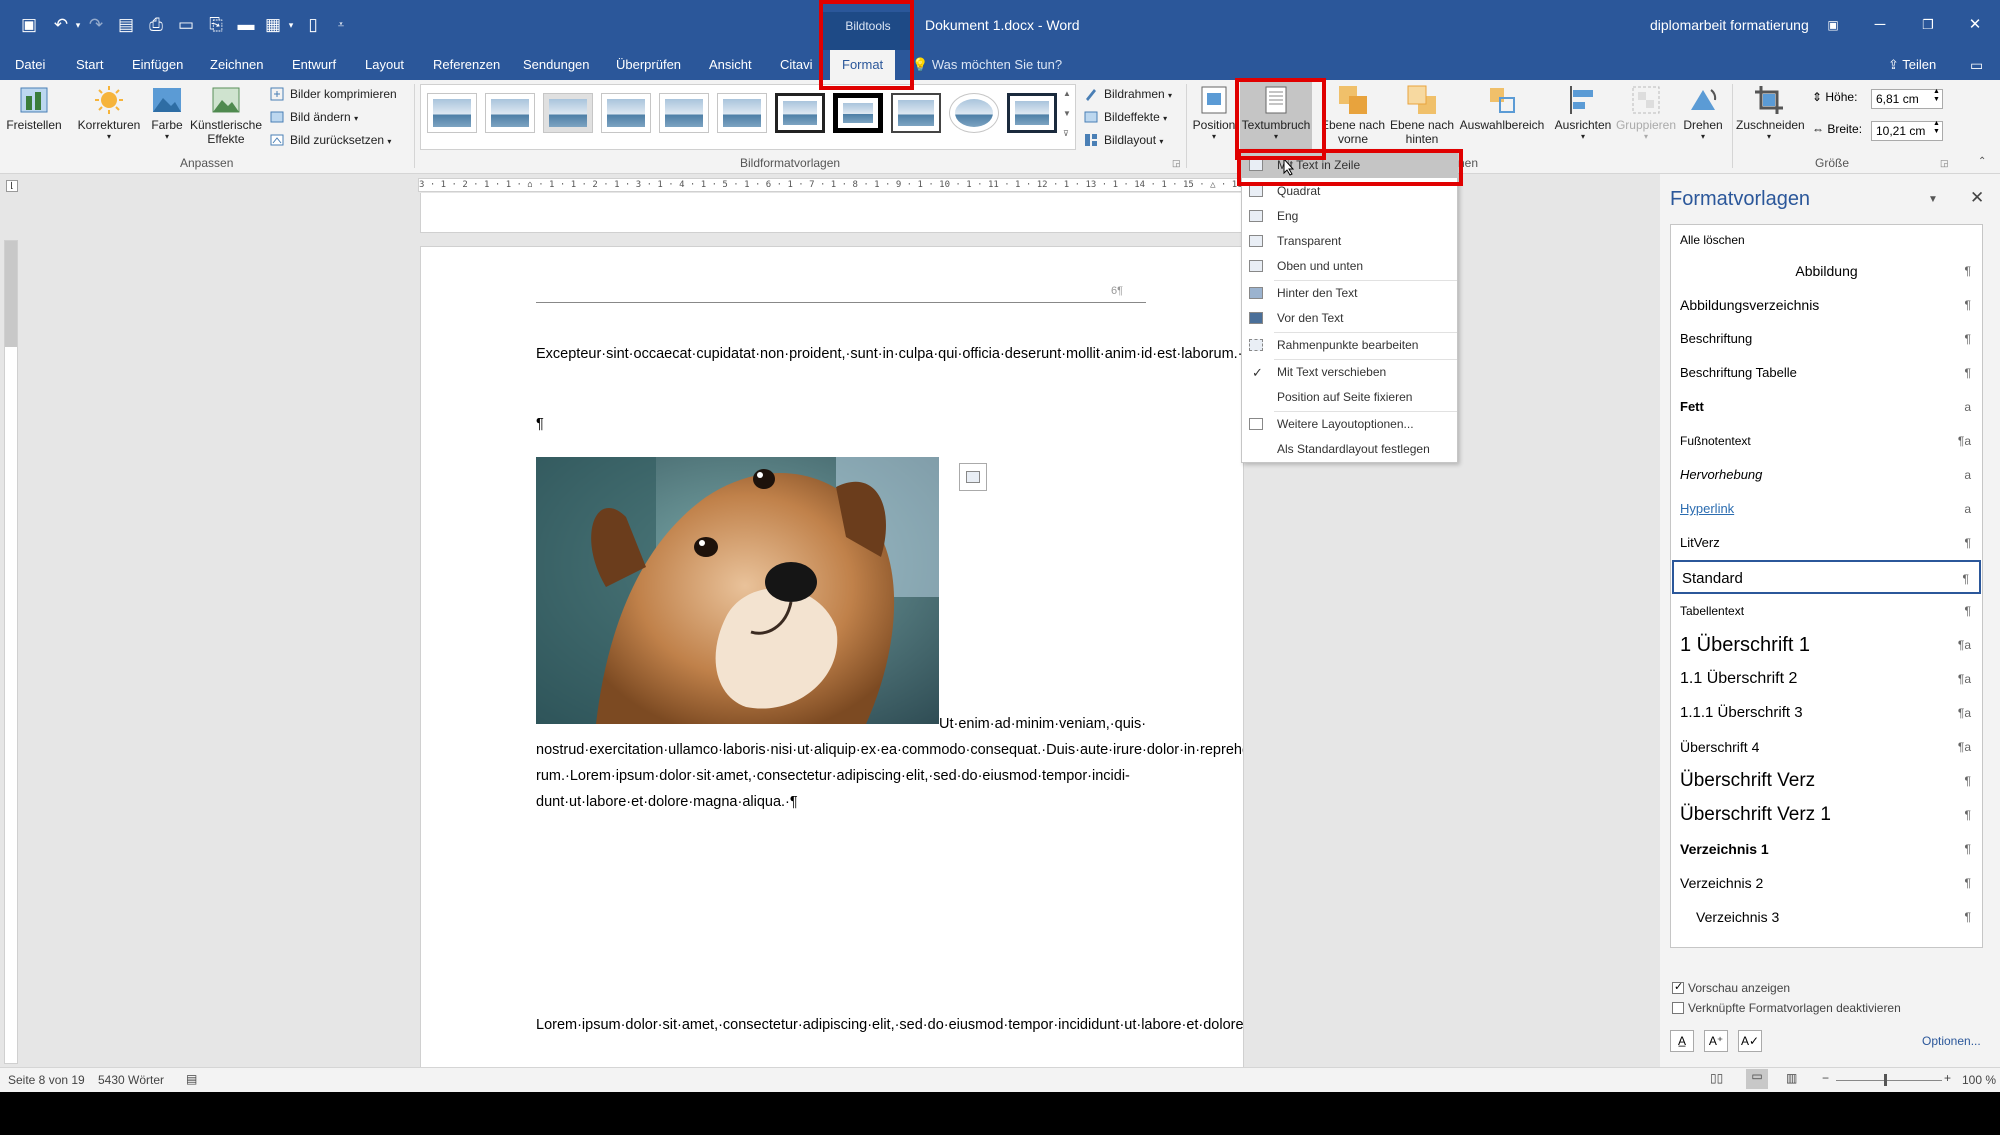 The width and height of the screenshot is (2000, 1135). I want to click on style-fussnotentext: Fußnotentext ¶a, so click(1826, 441).